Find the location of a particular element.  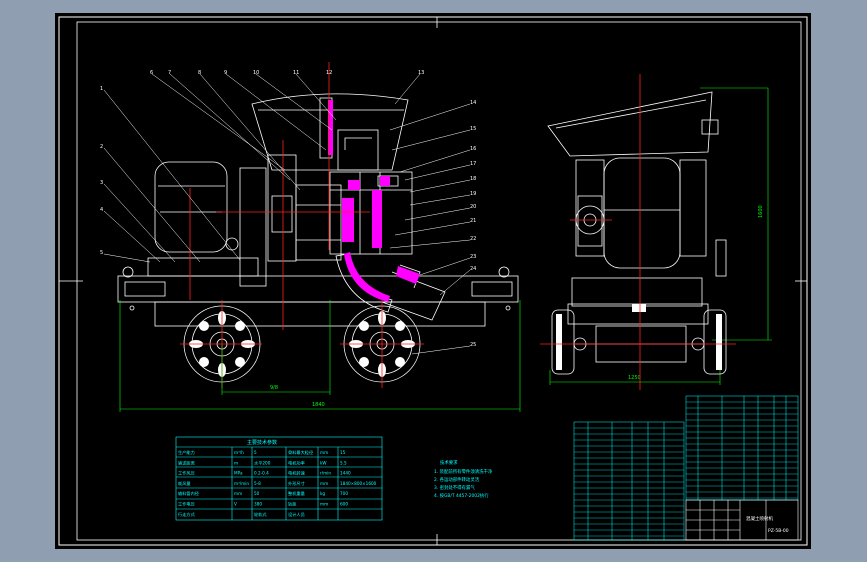

balloon-2: 2 is located at coordinates (101, 147).